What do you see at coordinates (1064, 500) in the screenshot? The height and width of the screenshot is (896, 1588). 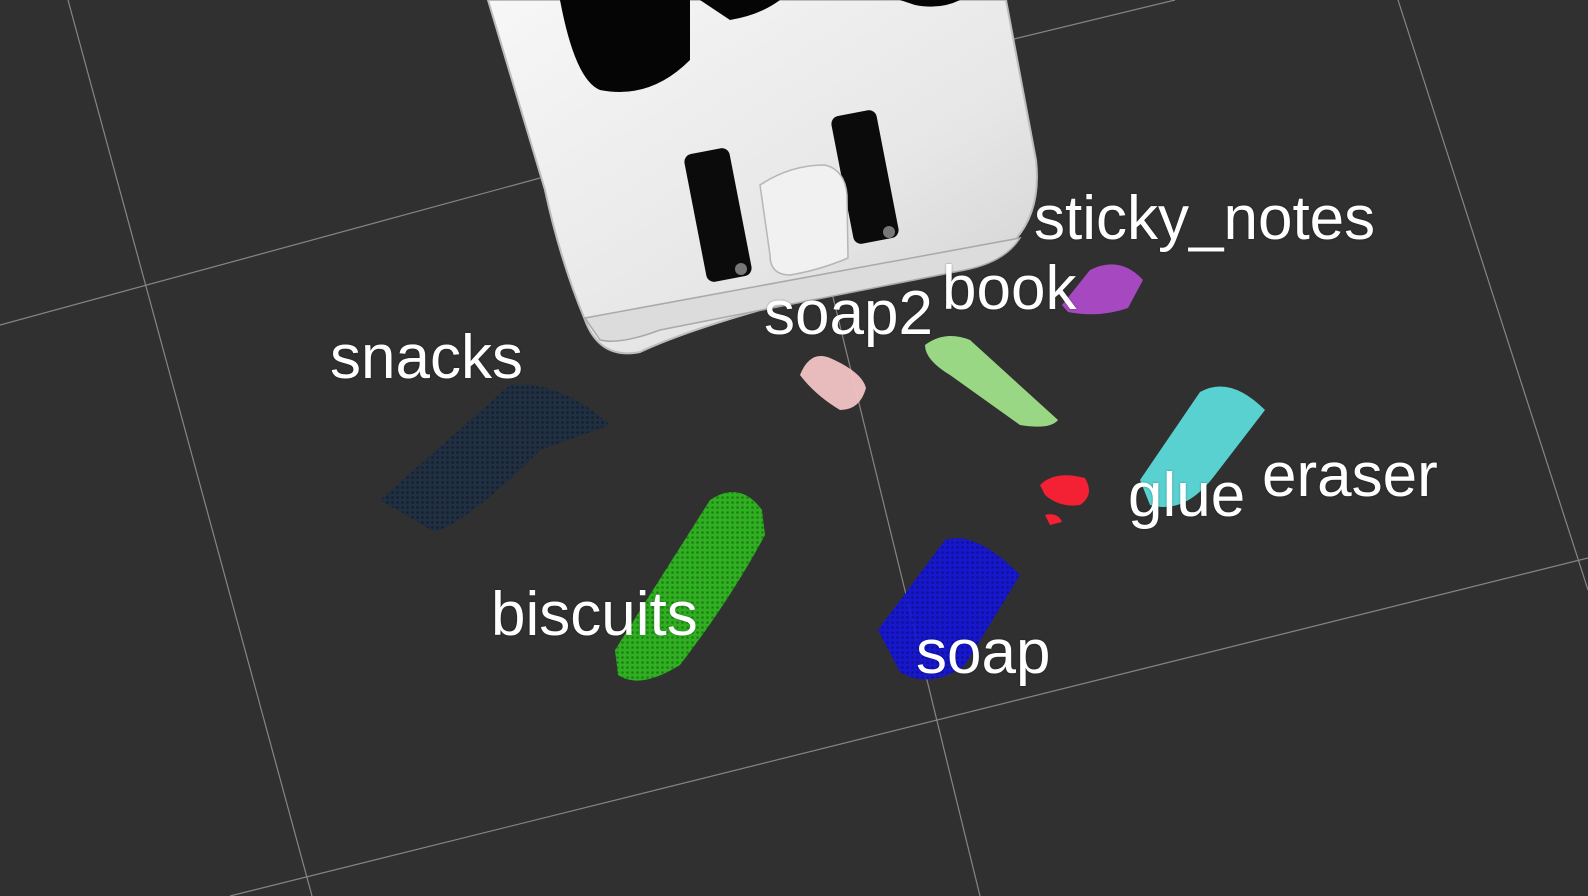 I see `glue-point-cloud` at bounding box center [1064, 500].